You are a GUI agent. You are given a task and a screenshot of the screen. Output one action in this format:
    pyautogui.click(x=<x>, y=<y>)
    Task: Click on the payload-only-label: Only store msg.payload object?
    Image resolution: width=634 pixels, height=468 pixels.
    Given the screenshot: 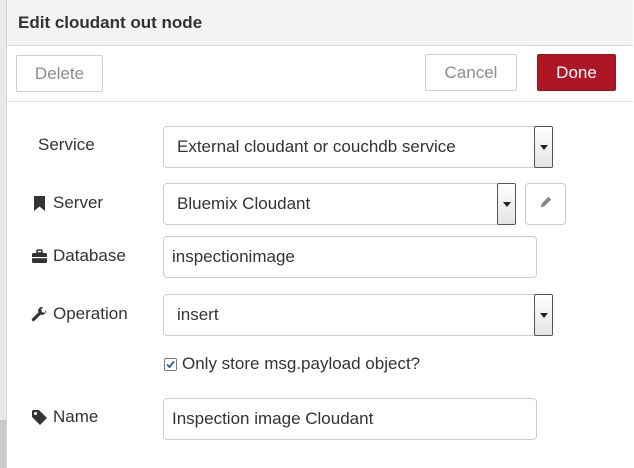 What is the action you would take?
    pyautogui.click(x=301, y=363)
    